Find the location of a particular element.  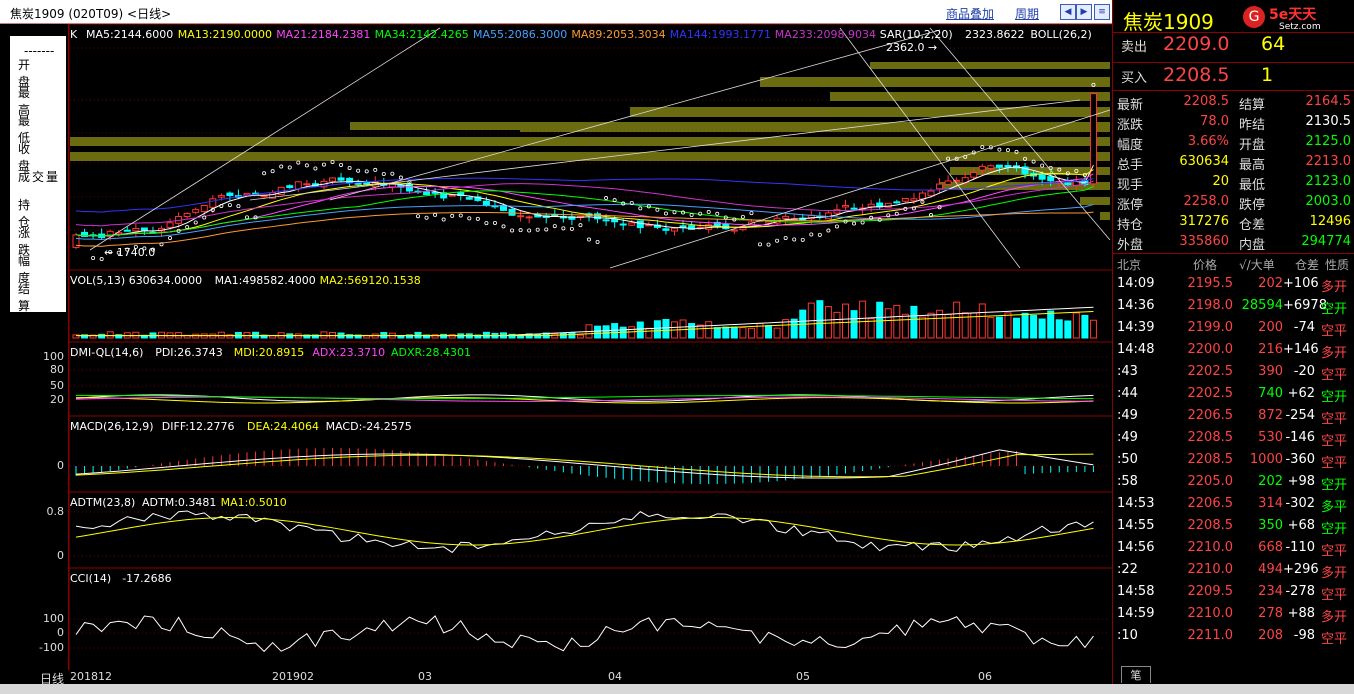

tick-time: :49 is located at coordinates (1127, 437).